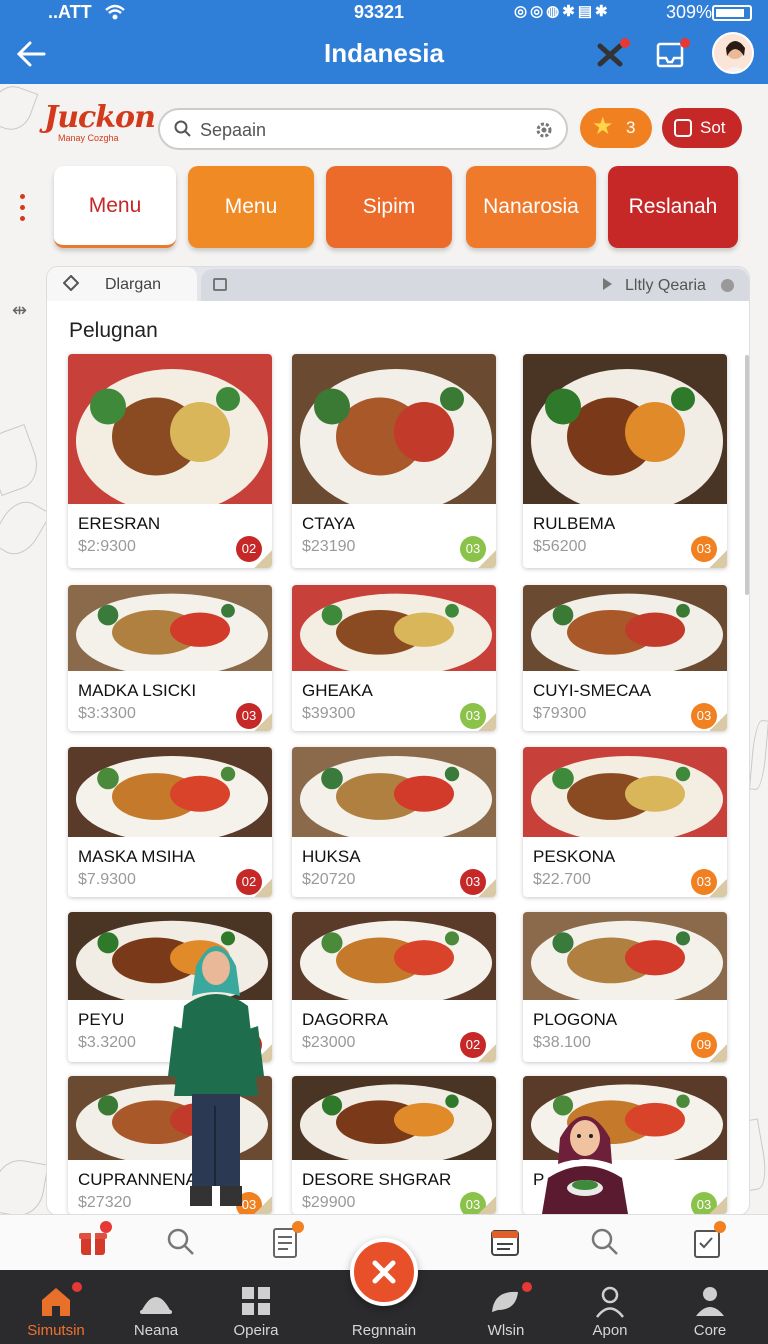 Image resolution: width=768 pixels, height=1344 pixels. What do you see at coordinates (389, 207) in the screenshot?
I see `category-sipim: Sipim` at bounding box center [389, 207].